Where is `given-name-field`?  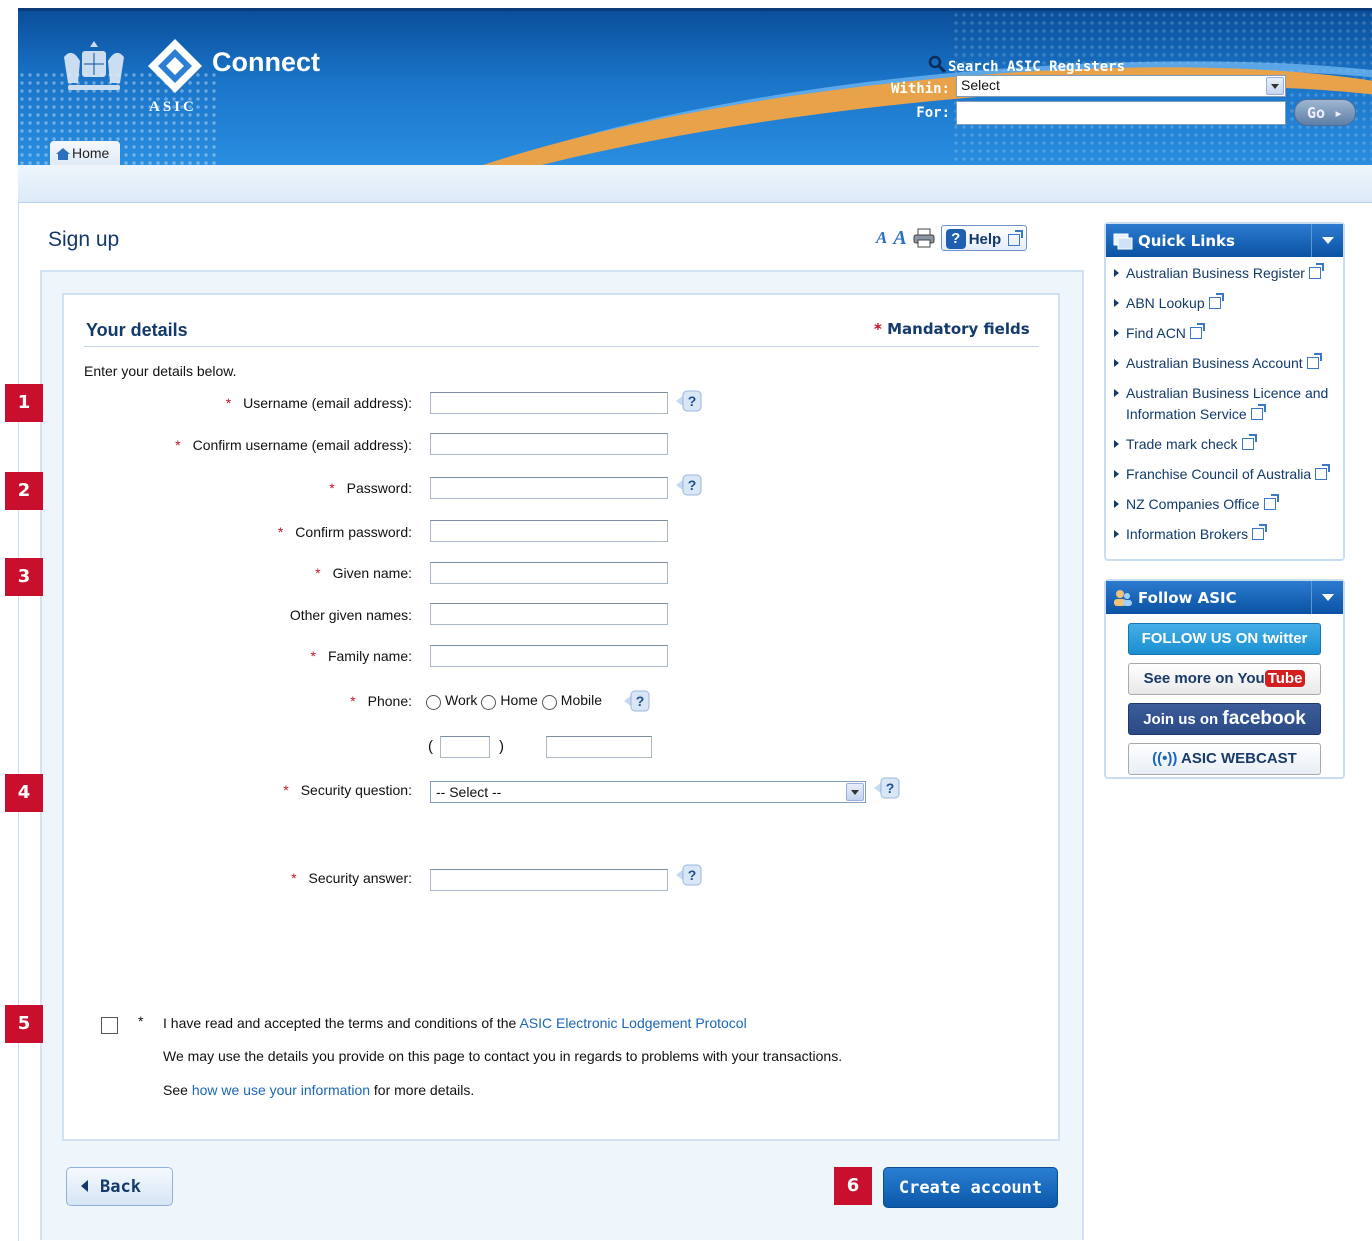
given-name-field is located at coordinates (549, 573).